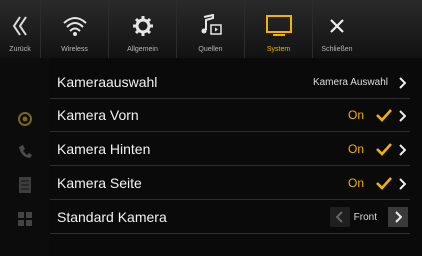 Image resolution: width=422 pixels, height=256 pixels. Describe the element at coordinates (350, 82) in the screenshot. I see `setting-camera-select-value: Kamera Auswahl` at that location.